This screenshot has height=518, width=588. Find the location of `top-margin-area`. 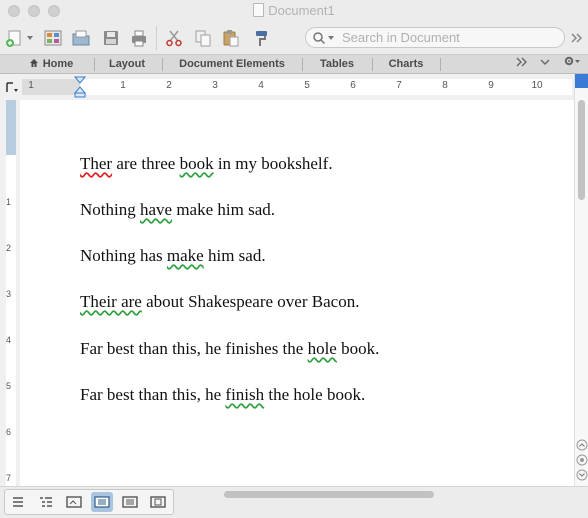

top-margin-area is located at coordinates (11, 127).